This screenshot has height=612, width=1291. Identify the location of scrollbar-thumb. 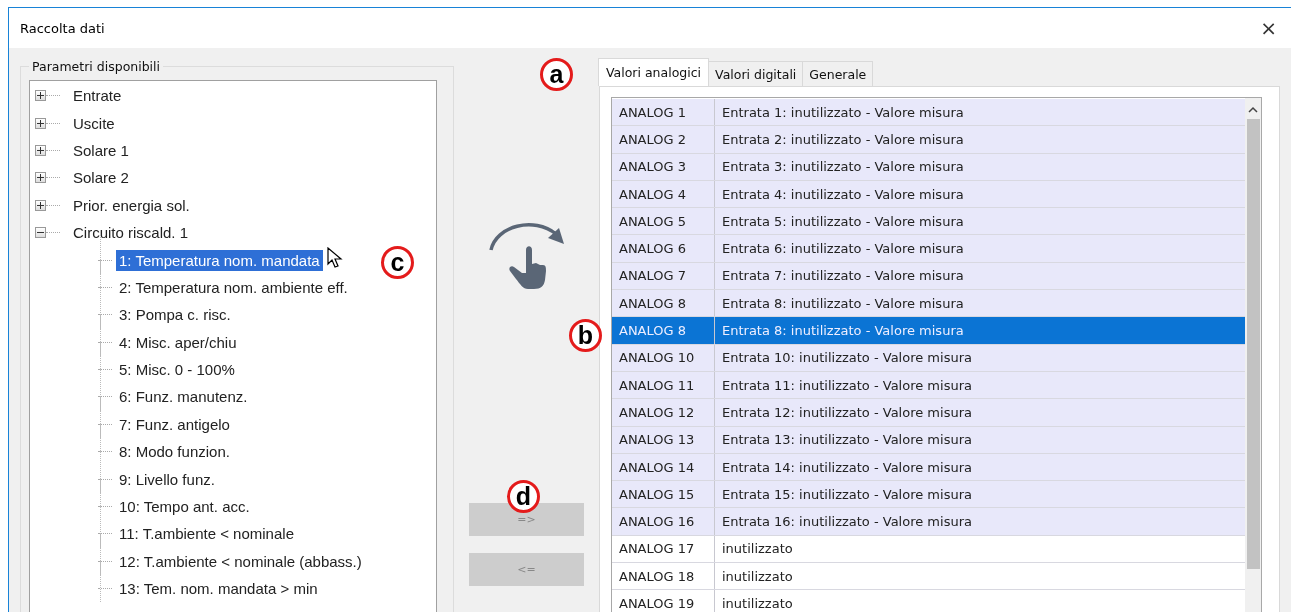
(1253, 344).